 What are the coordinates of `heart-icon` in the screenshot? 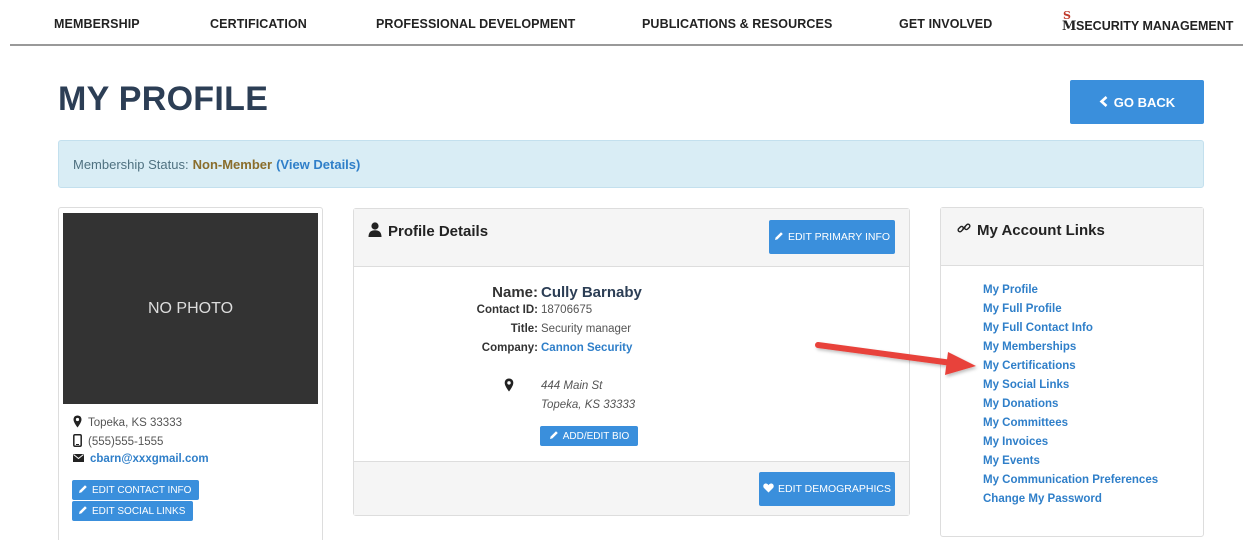 It's located at (768, 489).